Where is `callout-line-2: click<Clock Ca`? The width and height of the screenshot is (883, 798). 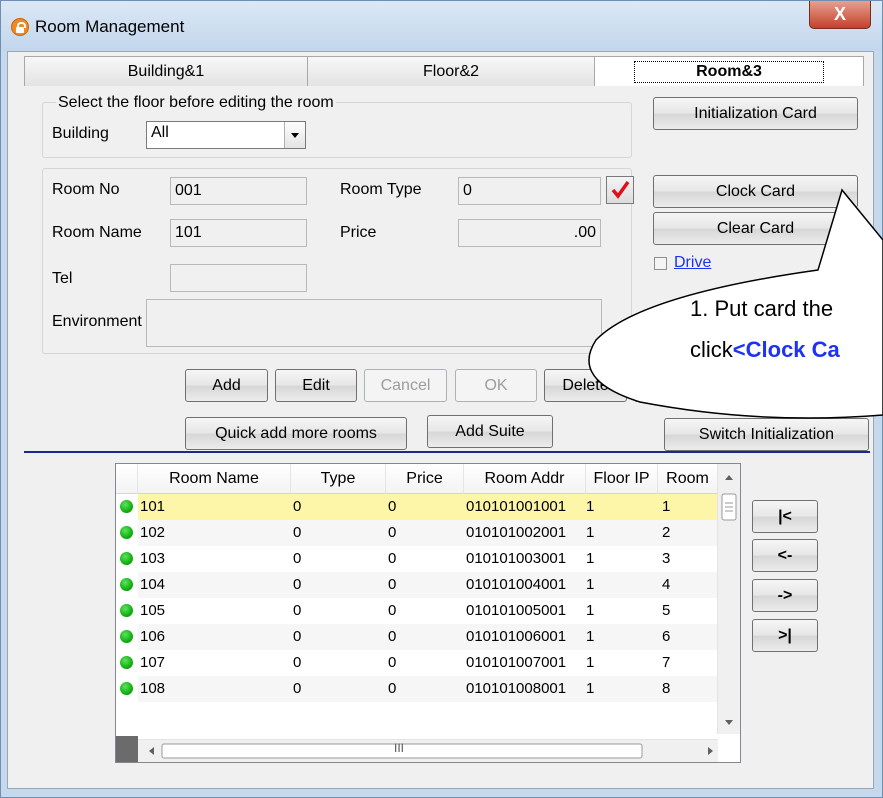
callout-line-2: click<Clock Ca is located at coordinates (765, 349).